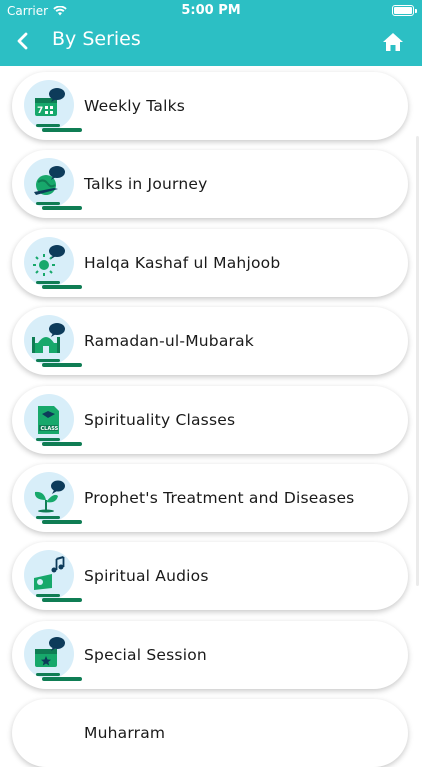 The height and width of the screenshot is (767, 422). What do you see at coordinates (146, 576) in the screenshot?
I see `series-item-label: Spiritual Audios` at bounding box center [146, 576].